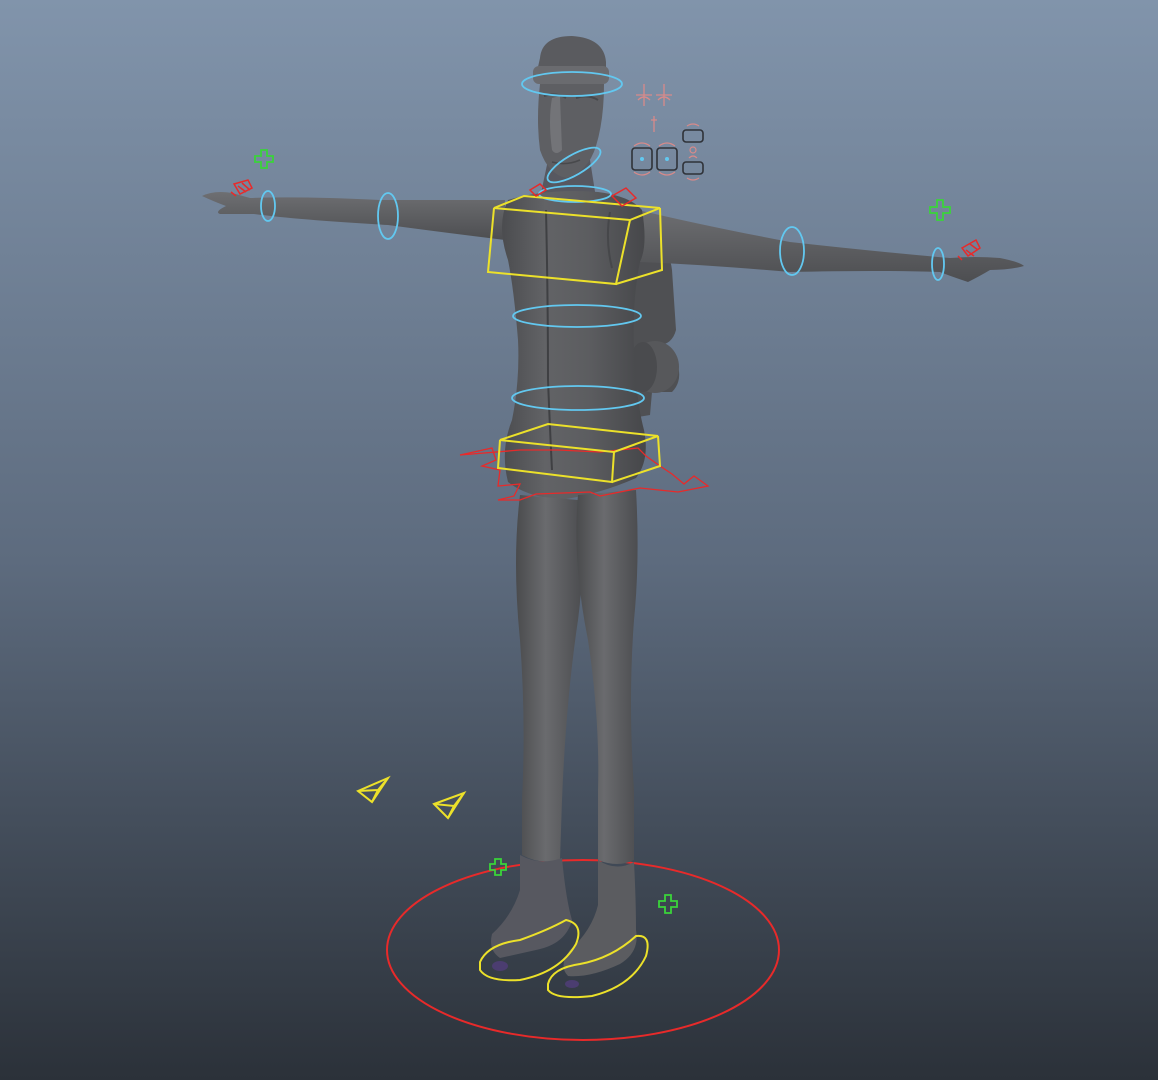 This screenshot has height=1080, width=1158. I want to click on hand-right-control, so click(969, 249).